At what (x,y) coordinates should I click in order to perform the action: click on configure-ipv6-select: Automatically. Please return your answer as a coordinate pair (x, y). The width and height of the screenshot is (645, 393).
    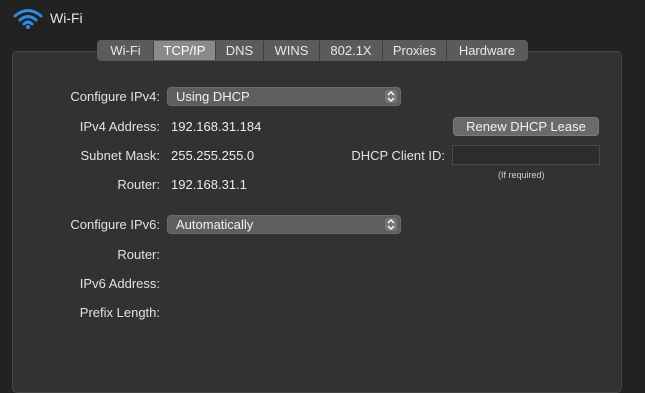
    Looking at the image, I should click on (284, 224).